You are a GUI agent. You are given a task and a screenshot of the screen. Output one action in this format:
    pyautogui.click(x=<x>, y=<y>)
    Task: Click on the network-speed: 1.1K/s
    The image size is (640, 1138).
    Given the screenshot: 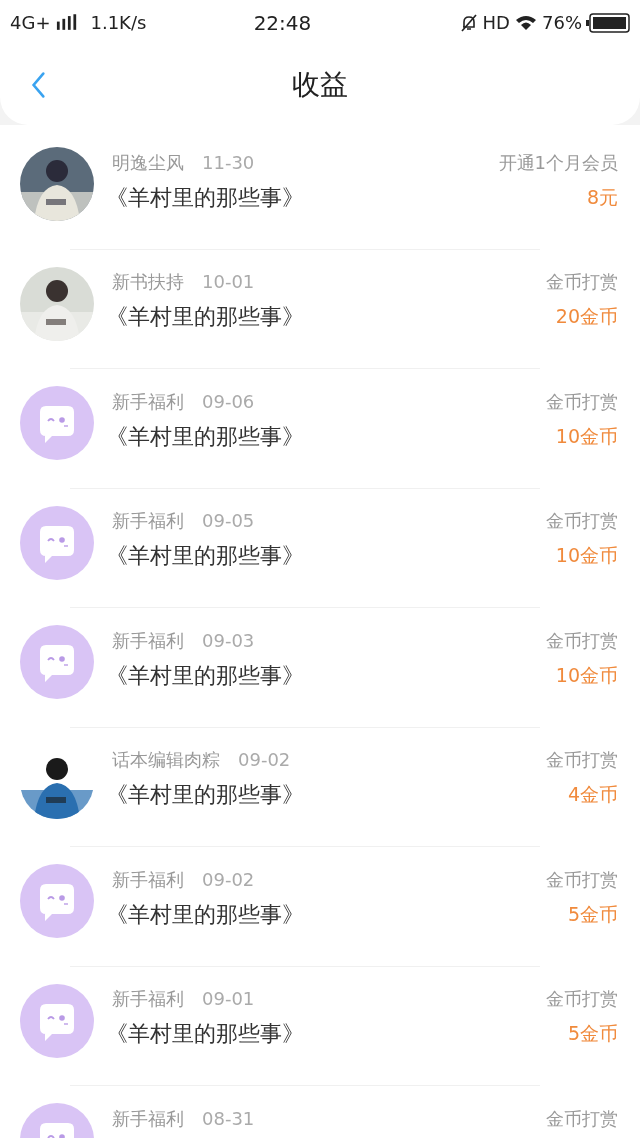 What is the action you would take?
    pyautogui.click(x=118, y=23)
    